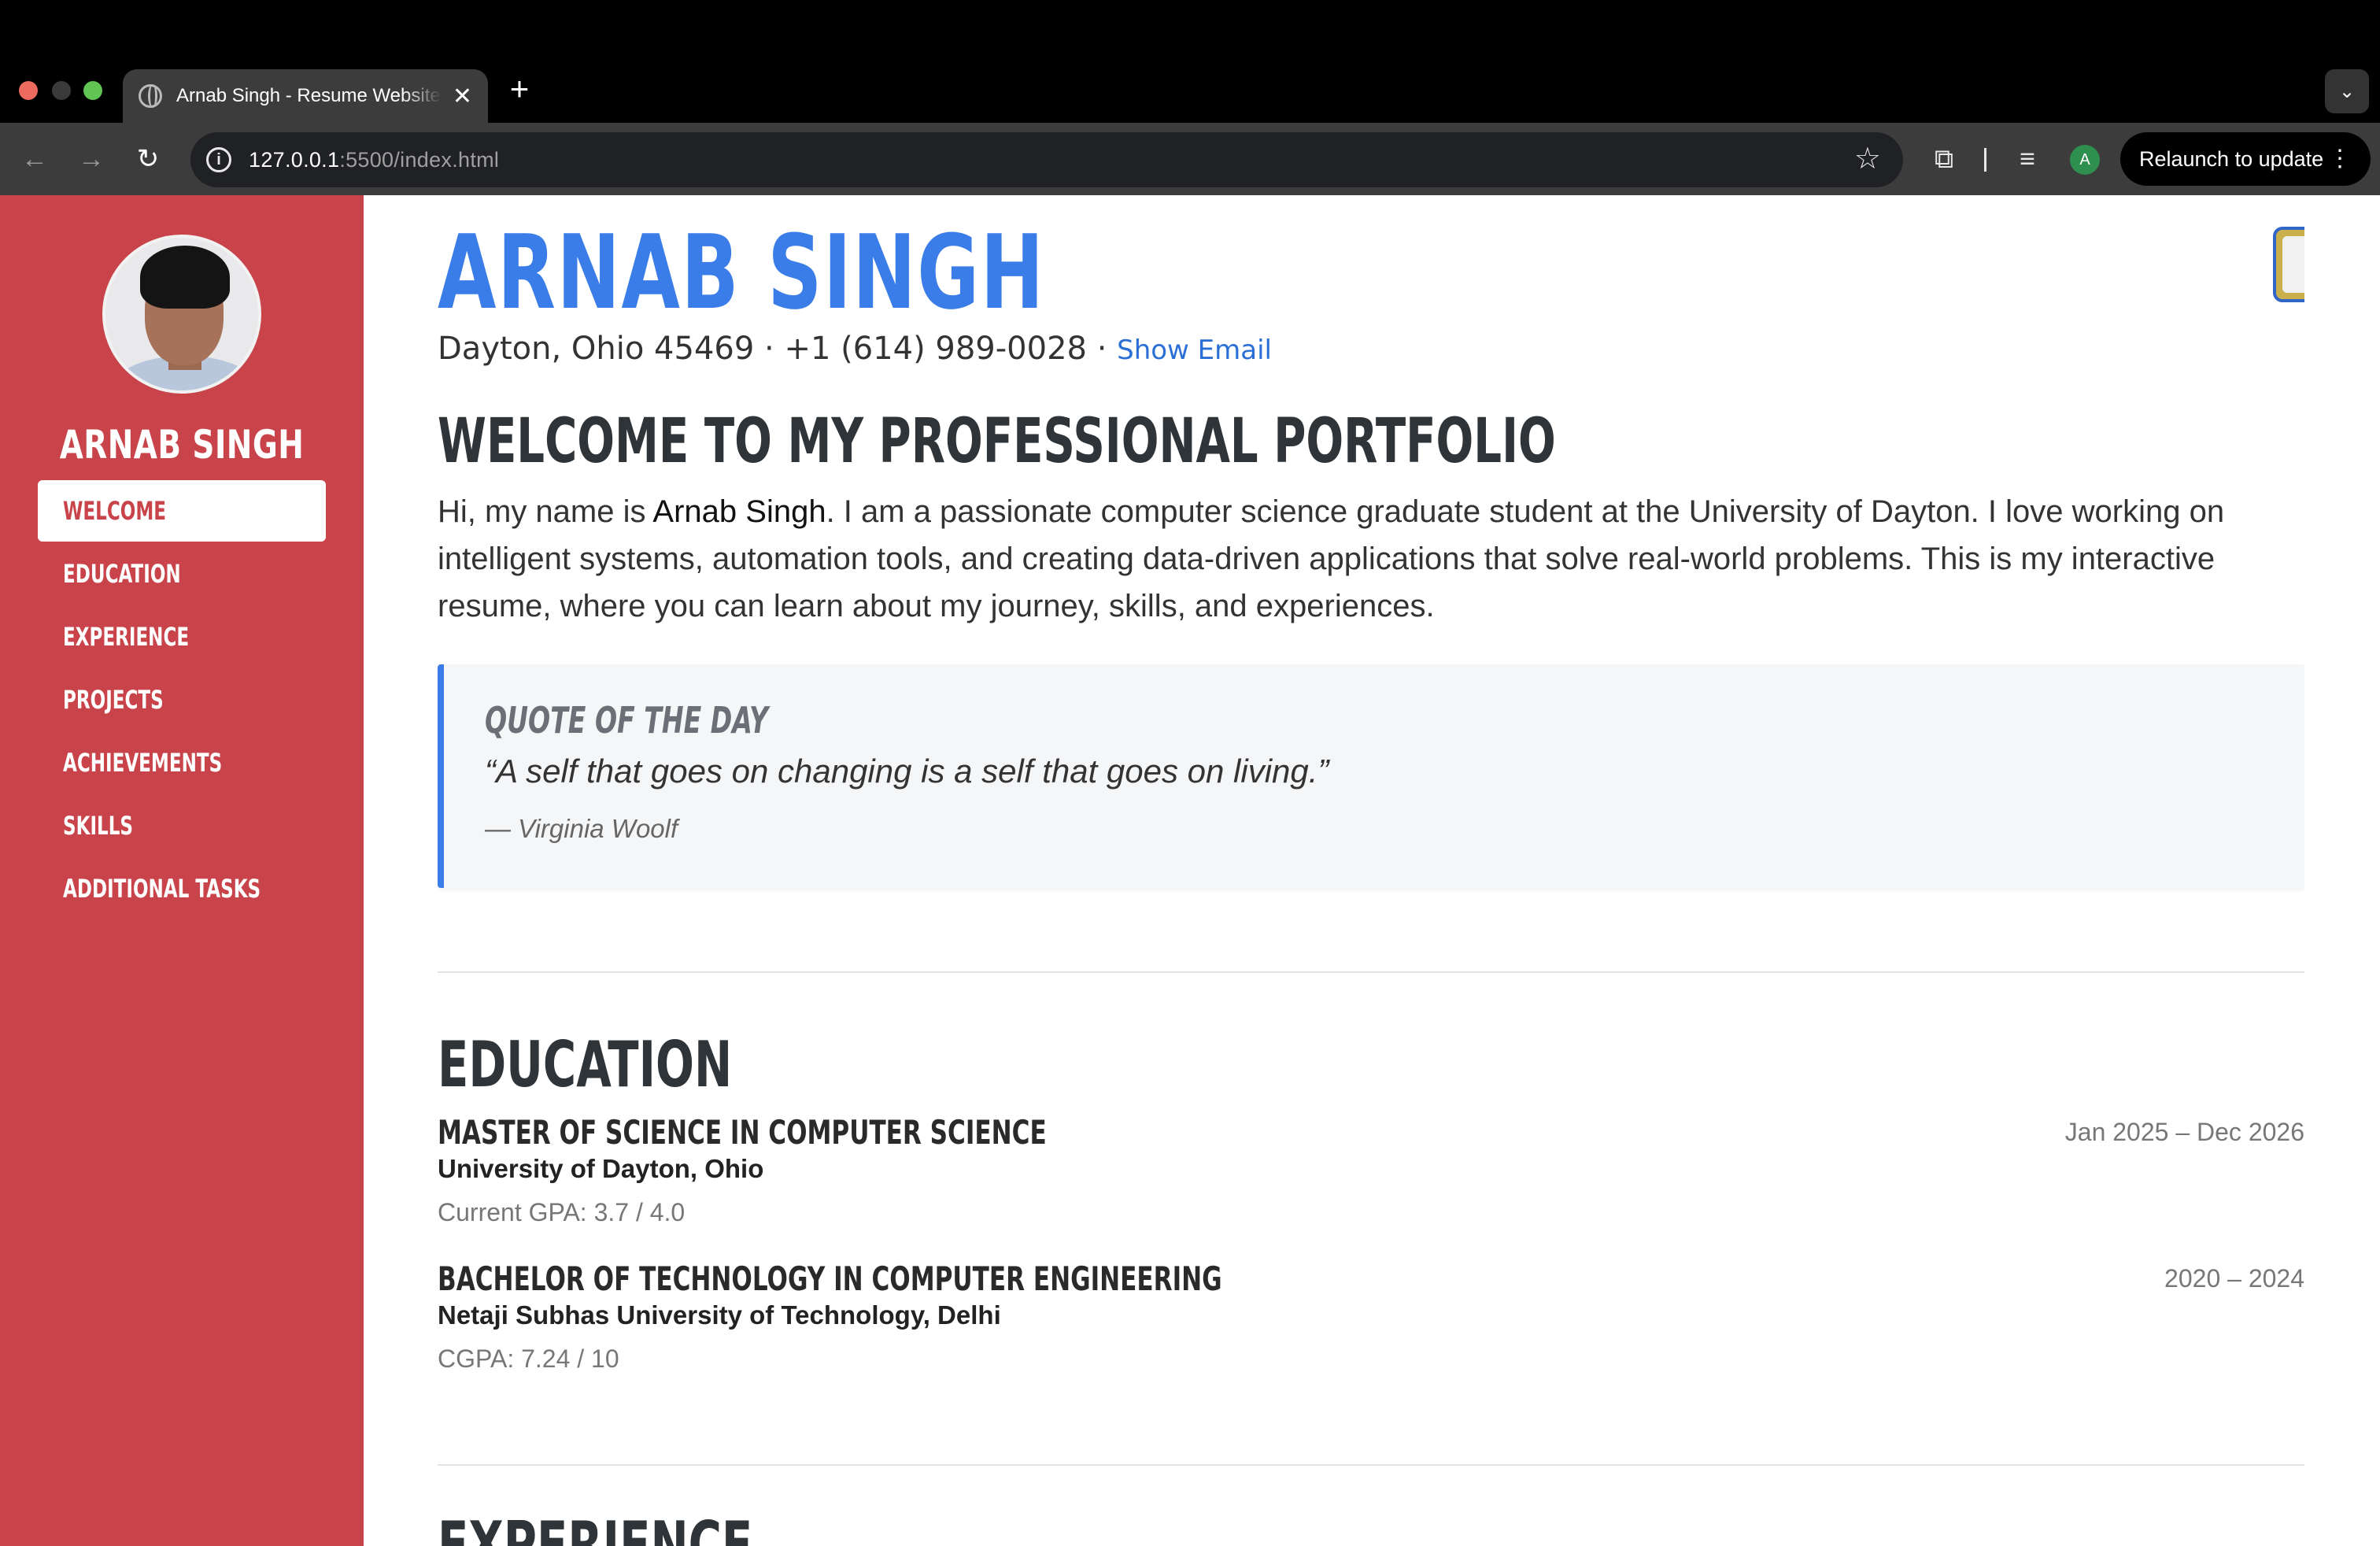  Describe the element at coordinates (778, 349) in the screenshot. I see `address-phone: Dayton, Ohio 45469 · +1 (614) 989-0028 ·` at that location.